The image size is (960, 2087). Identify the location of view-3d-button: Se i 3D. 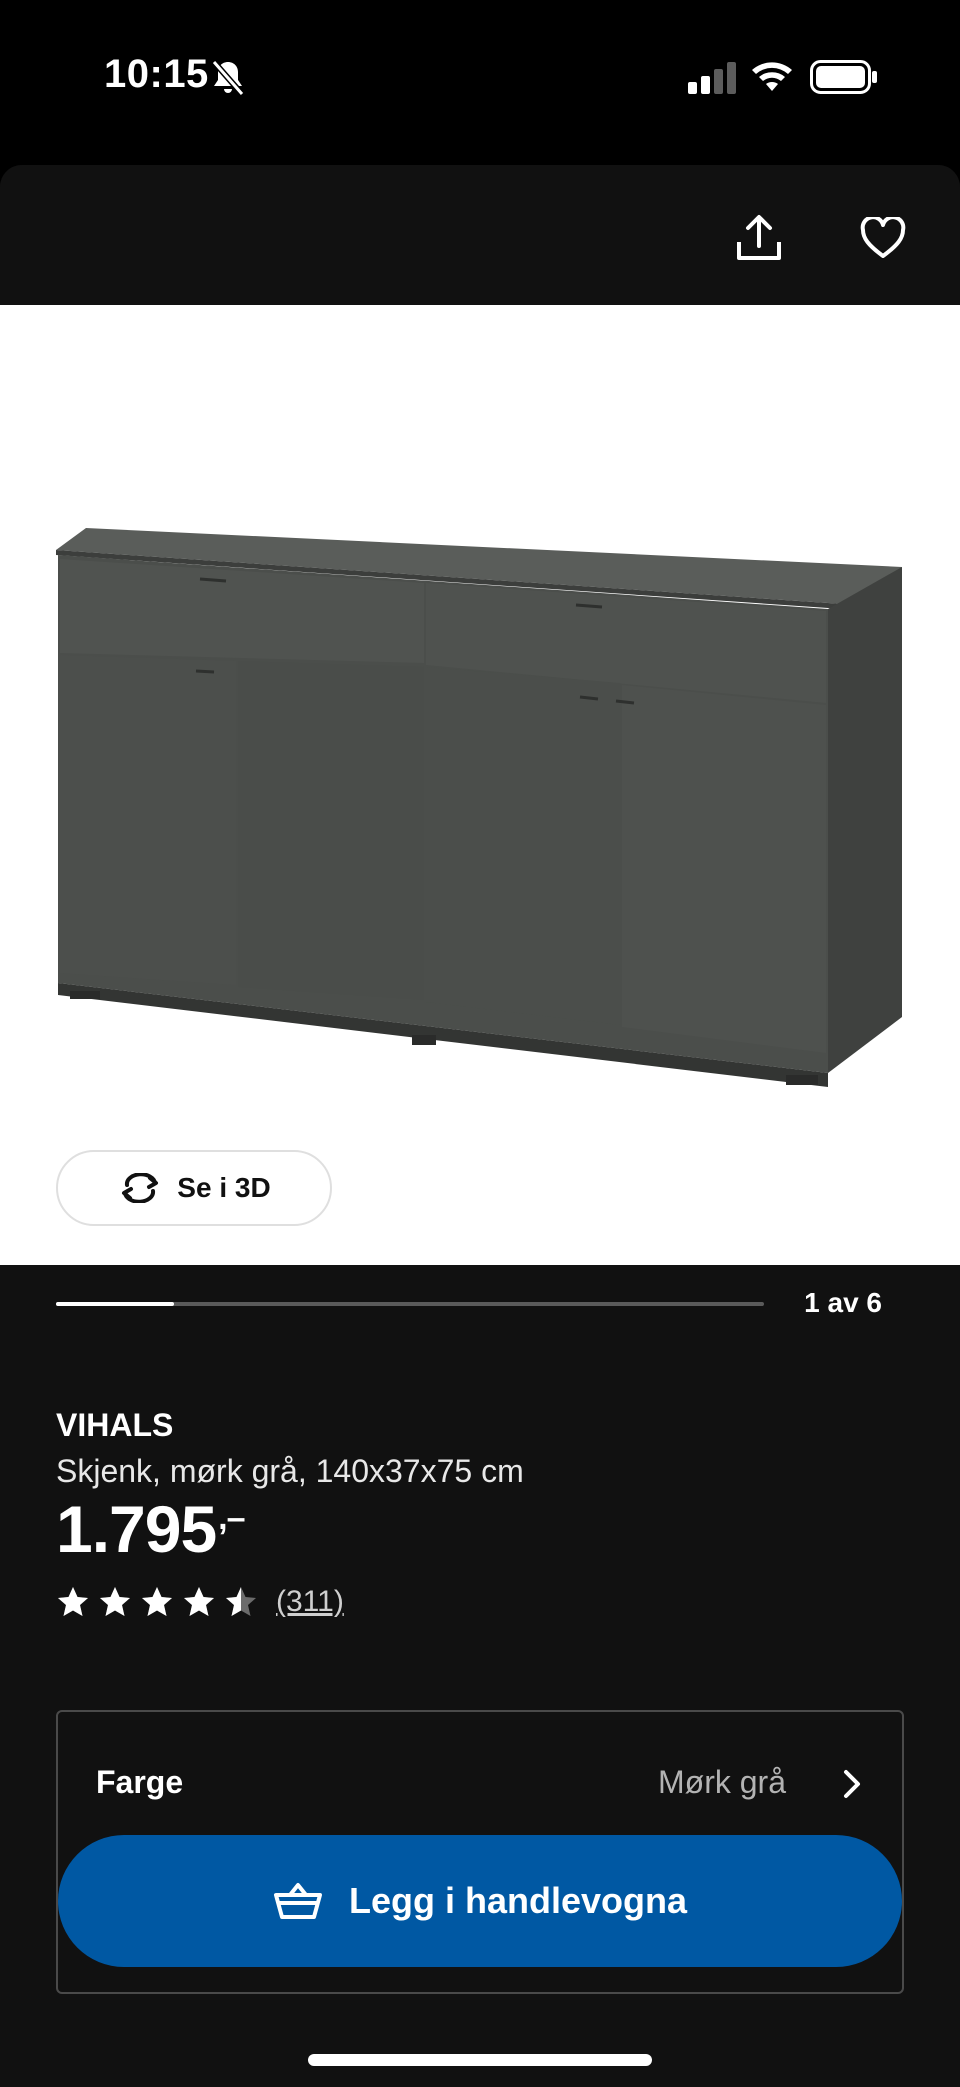
(194, 1188).